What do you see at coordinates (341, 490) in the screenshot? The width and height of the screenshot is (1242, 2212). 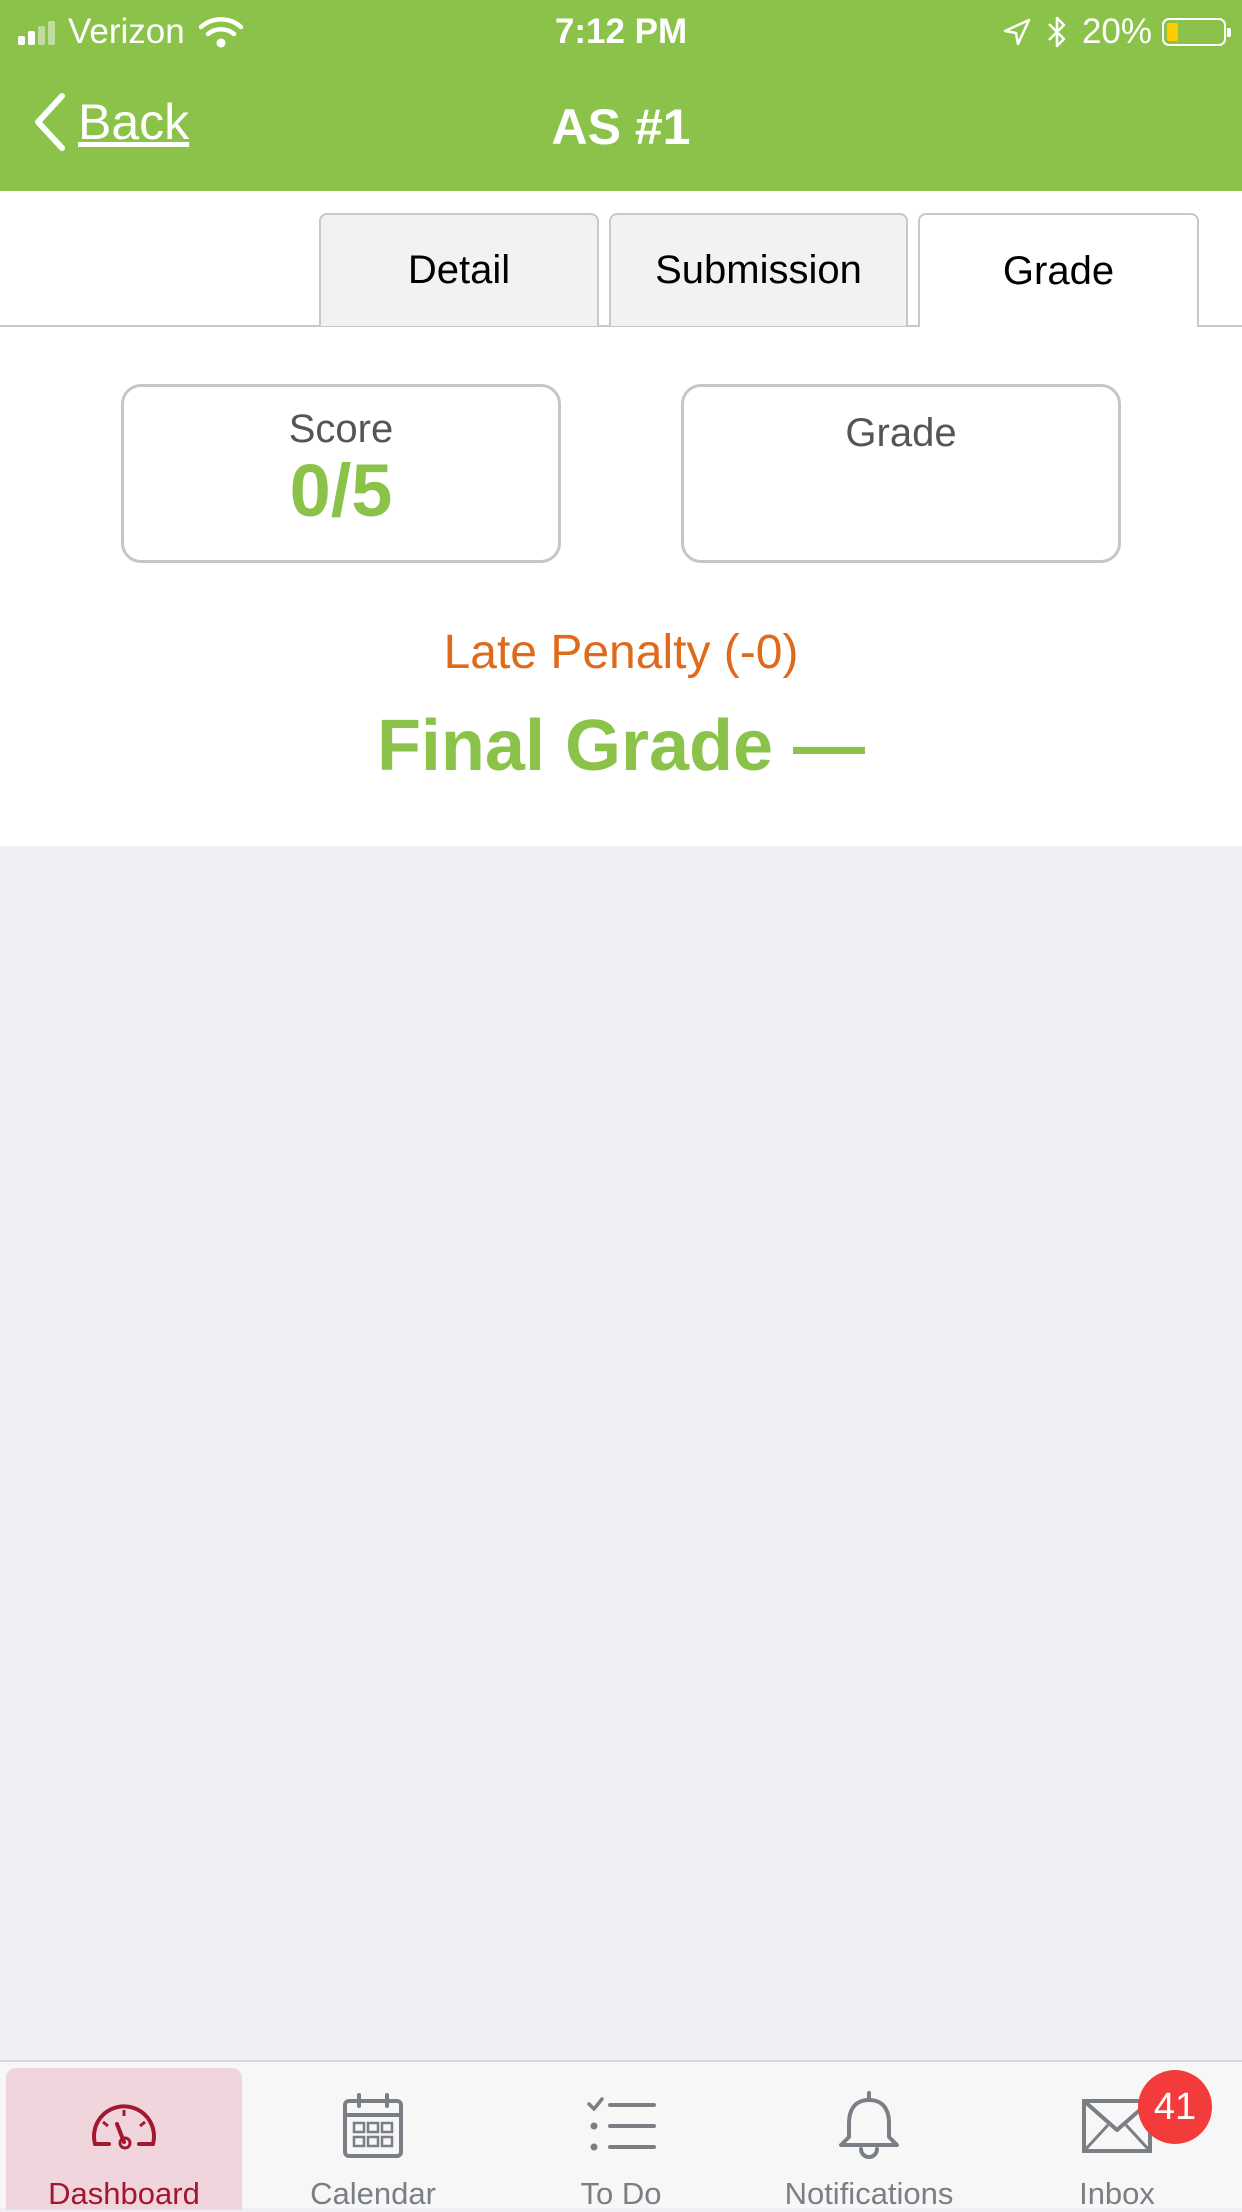 I see `score-value: 0/5` at bounding box center [341, 490].